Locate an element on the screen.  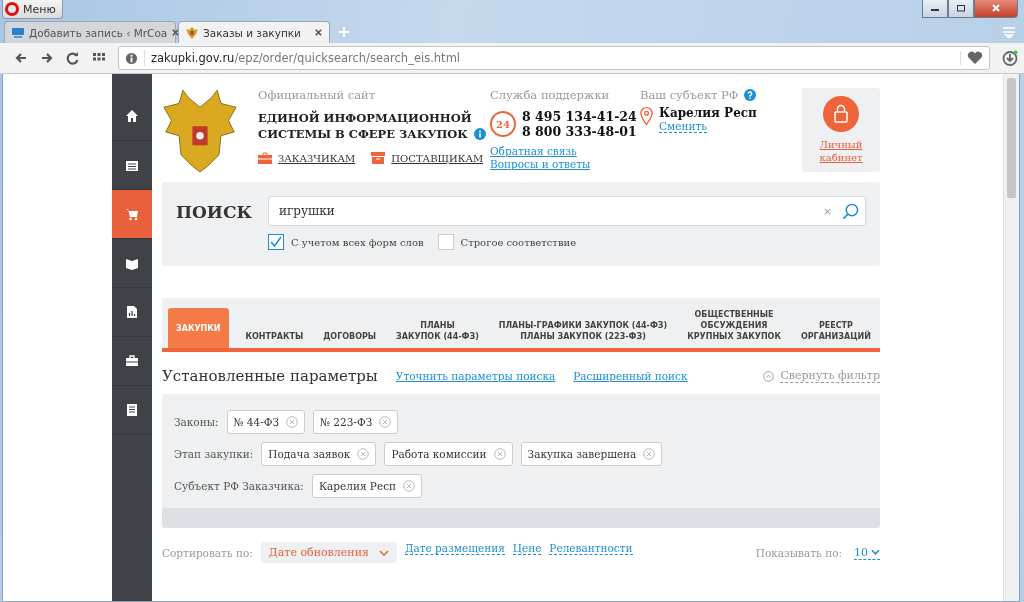
location-pin-icon is located at coordinates (646, 116).